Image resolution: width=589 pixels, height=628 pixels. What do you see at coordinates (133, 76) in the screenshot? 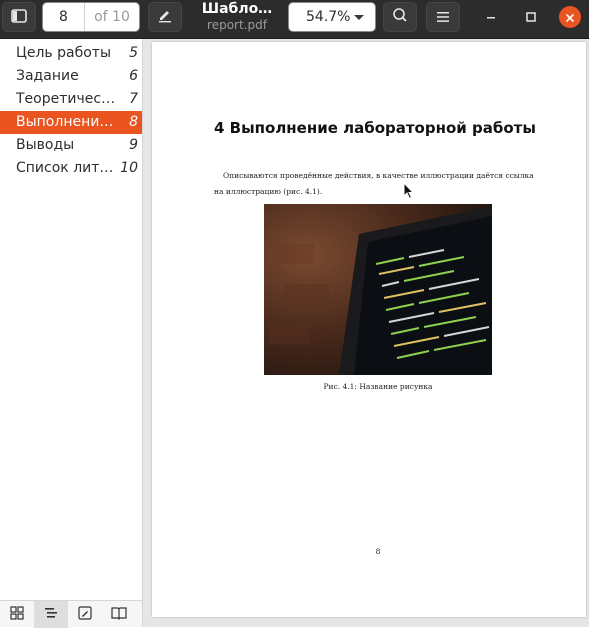
I see `outline-item-page: 6` at bounding box center [133, 76].